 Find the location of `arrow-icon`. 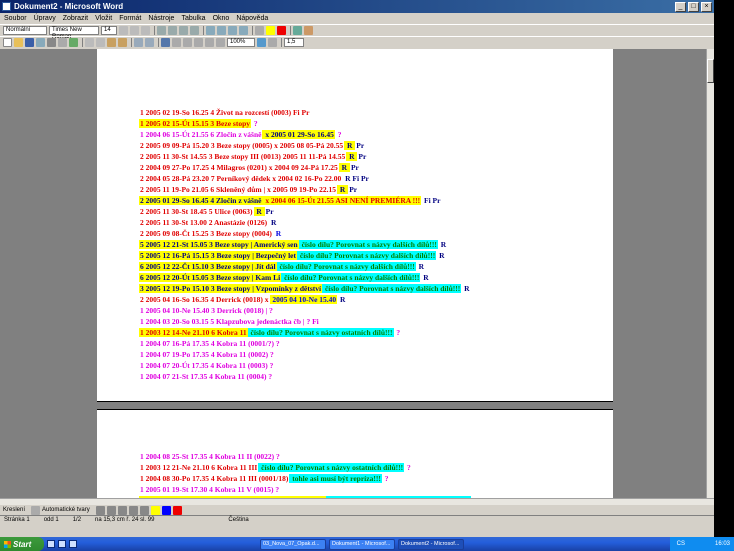

arrow-icon is located at coordinates (111, 510).